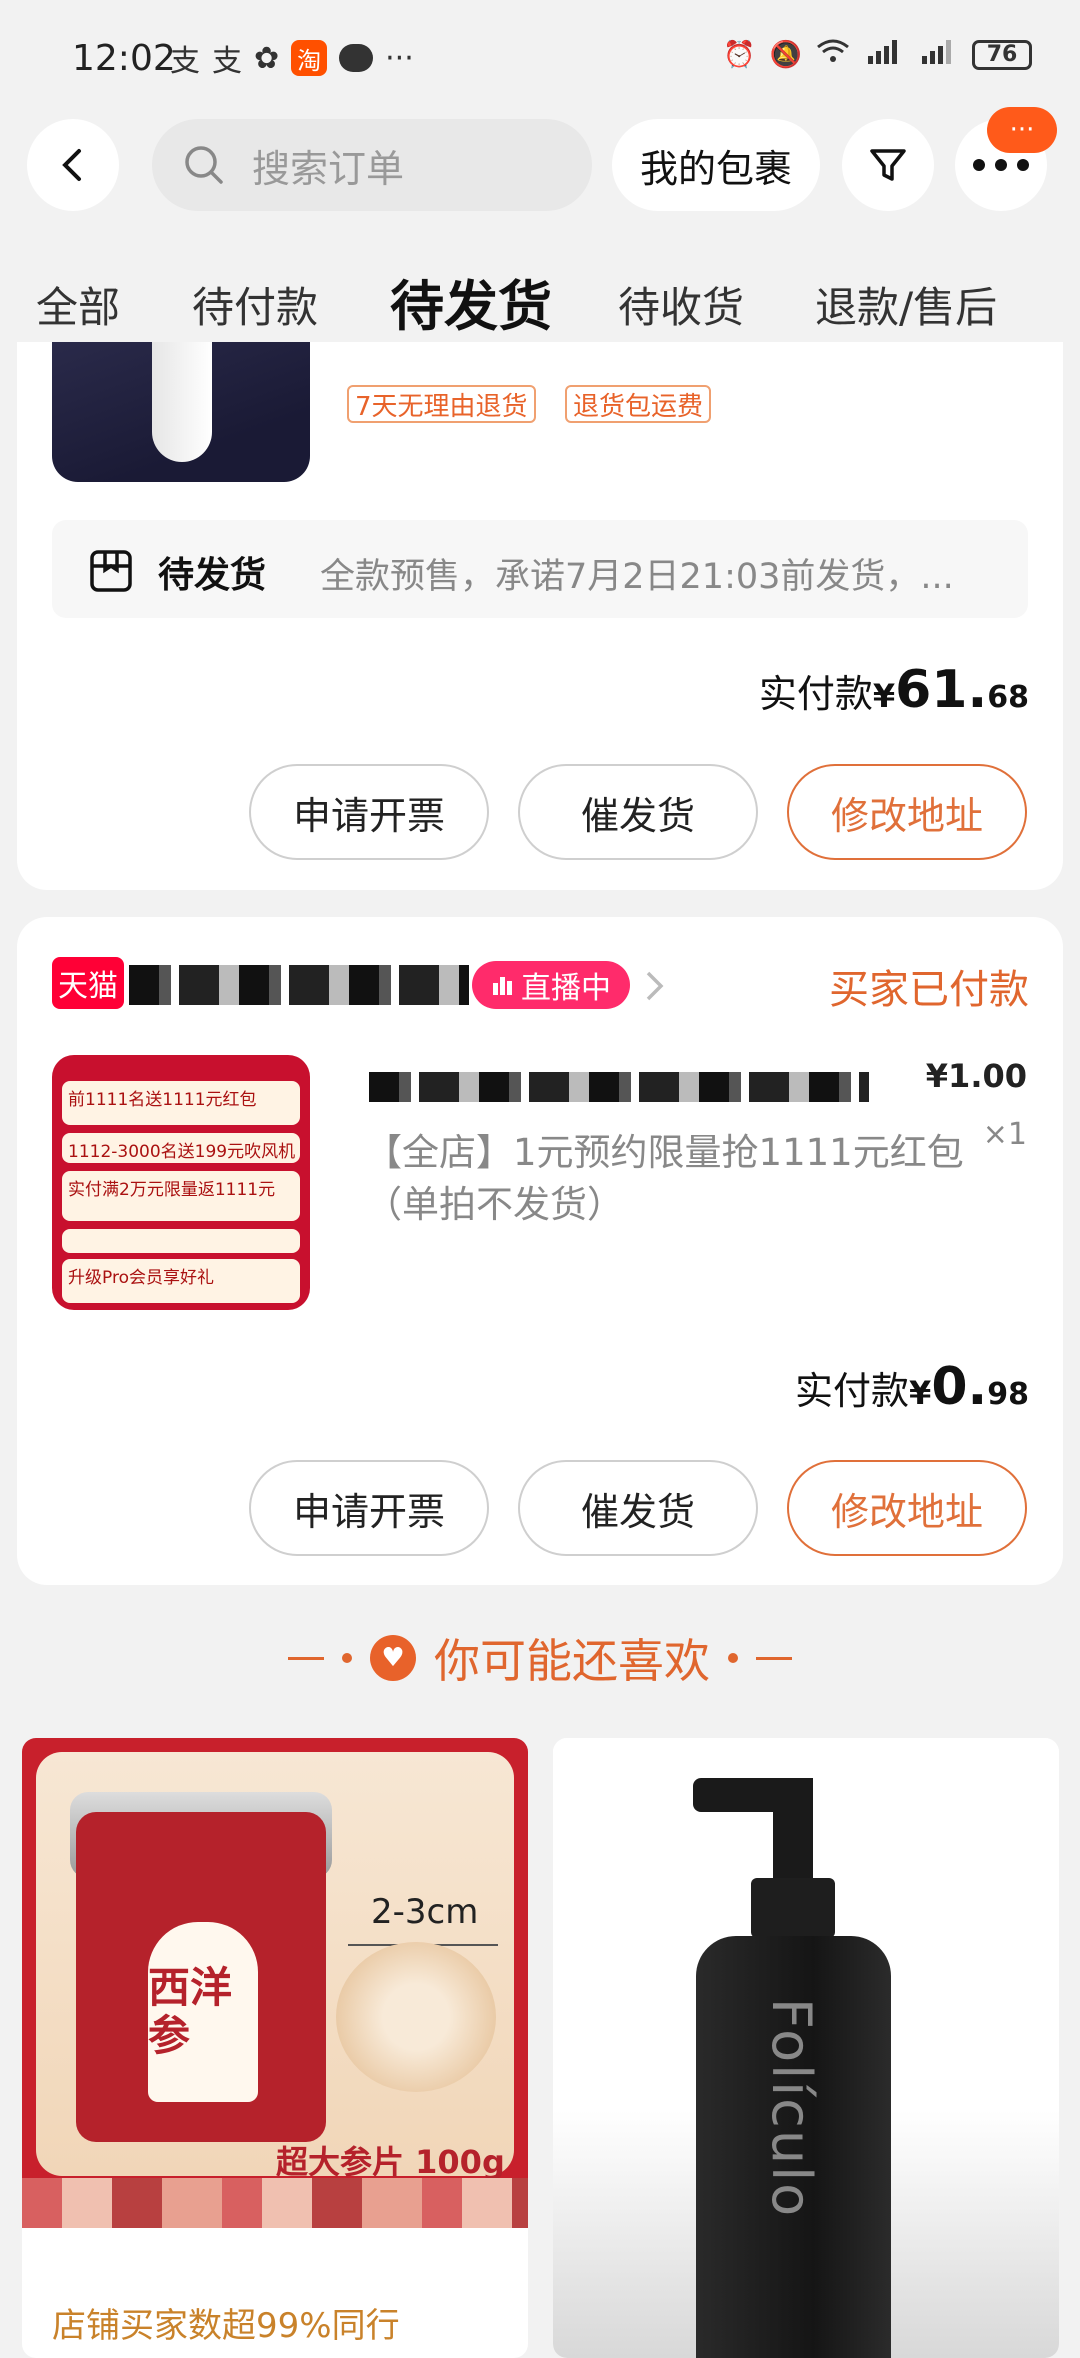 The width and height of the screenshot is (1080, 2358). What do you see at coordinates (309, 58) in the screenshot?
I see `taobao-icon: 淘` at bounding box center [309, 58].